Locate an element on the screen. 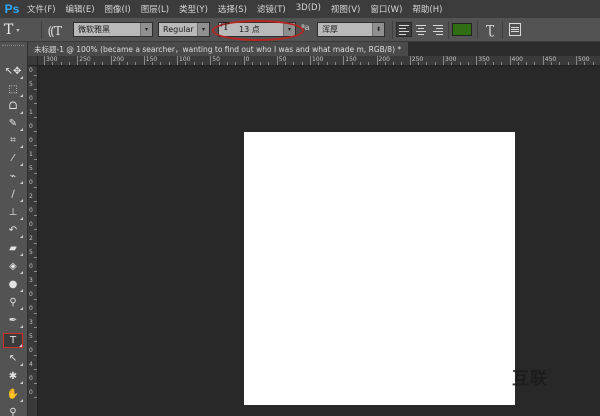 This screenshot has width=600, height=416. menu-item: 3D(D) is located at coordinates (308, 9).